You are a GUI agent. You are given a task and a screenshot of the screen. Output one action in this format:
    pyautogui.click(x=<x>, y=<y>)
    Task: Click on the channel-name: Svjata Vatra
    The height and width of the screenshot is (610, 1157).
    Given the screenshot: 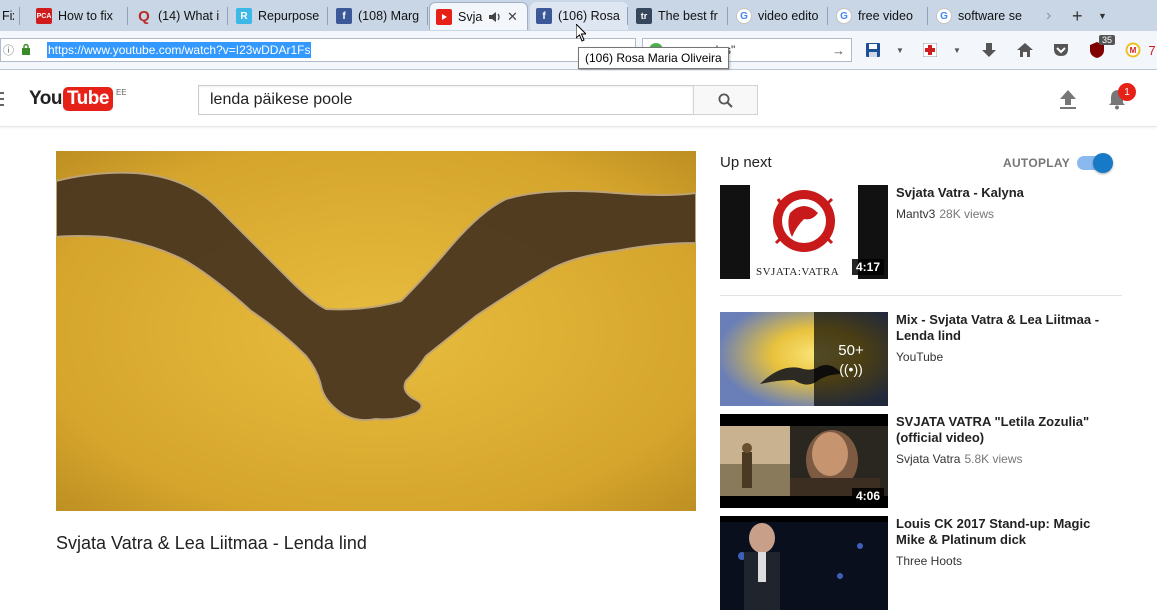 What is the action you would take?
    pyautogui.click(x=928, y=459)
    